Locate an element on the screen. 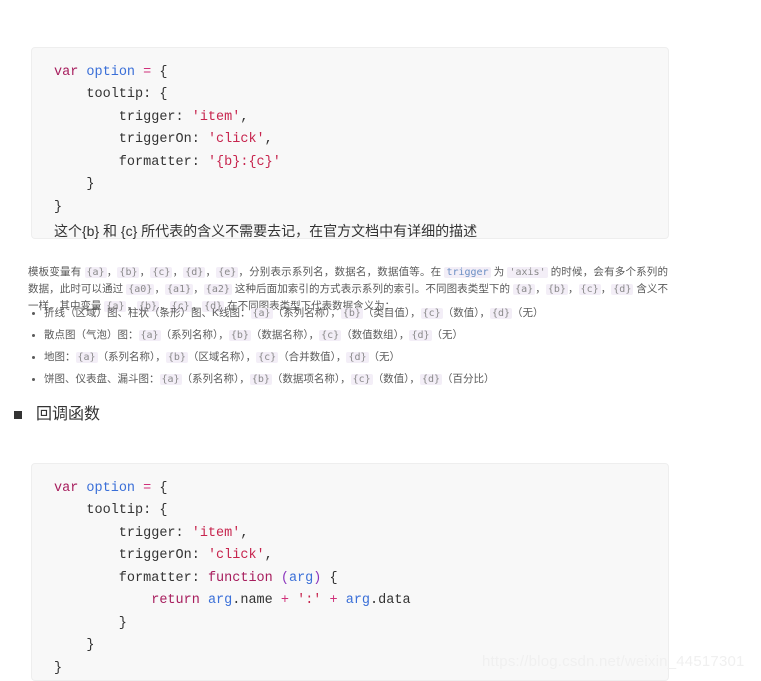  code-line: formatter: function (arg) { is located at coordinates (352, 579).